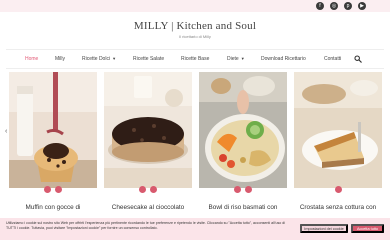  What do you see at coordinates (148, 59) in the screenshot?
I see `nav-item-ricette-salate: Ricette Salate` at bounding box center [148, 59].